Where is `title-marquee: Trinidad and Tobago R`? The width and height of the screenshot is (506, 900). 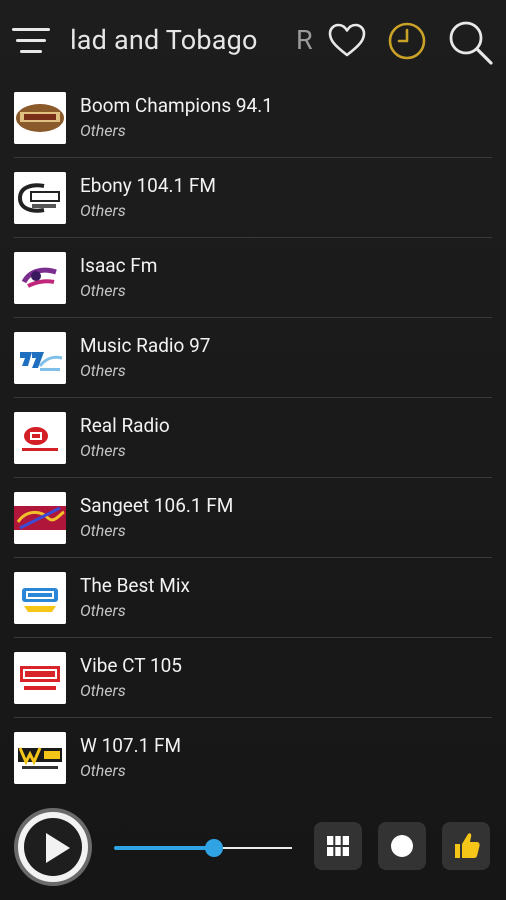
title-marquee: Trinidad and Tobago R is located at coordinates (194, 42).